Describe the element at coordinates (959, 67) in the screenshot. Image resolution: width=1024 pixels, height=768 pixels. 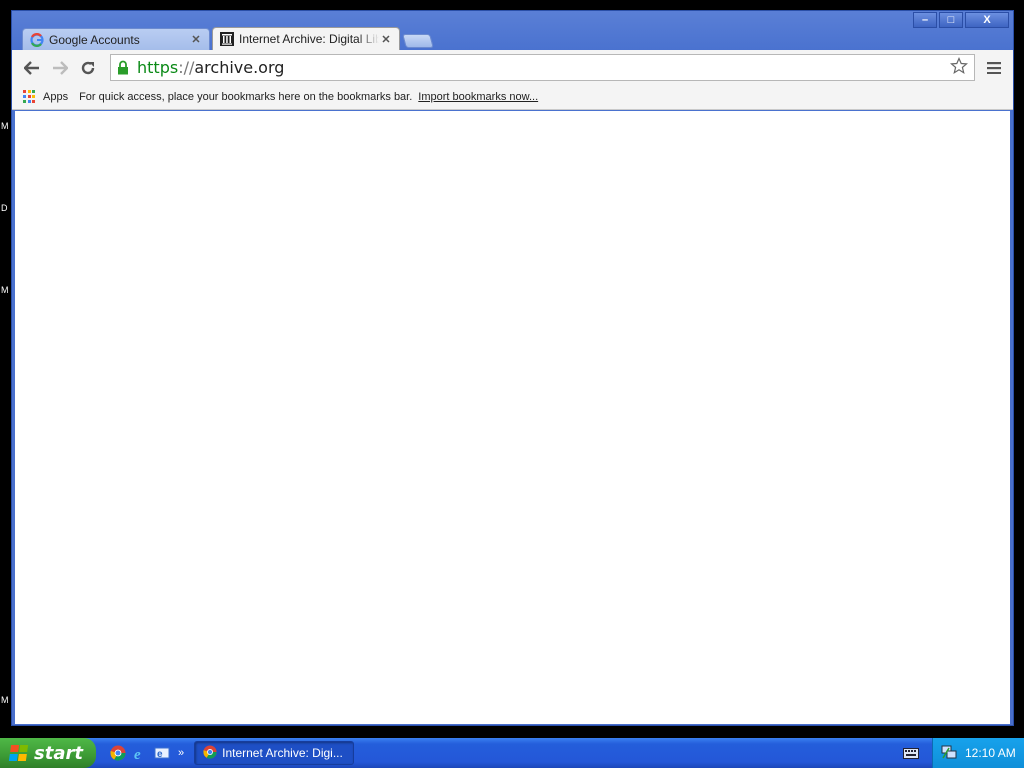
I see `star-icon` at that location.